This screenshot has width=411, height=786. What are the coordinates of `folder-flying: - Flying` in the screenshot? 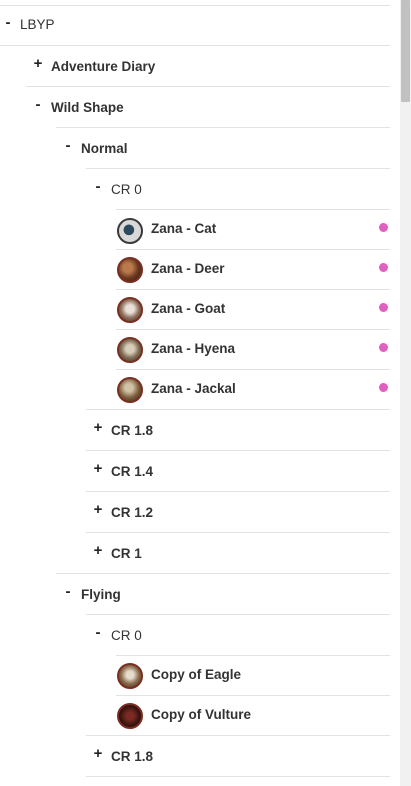 It's located at (200, 594).